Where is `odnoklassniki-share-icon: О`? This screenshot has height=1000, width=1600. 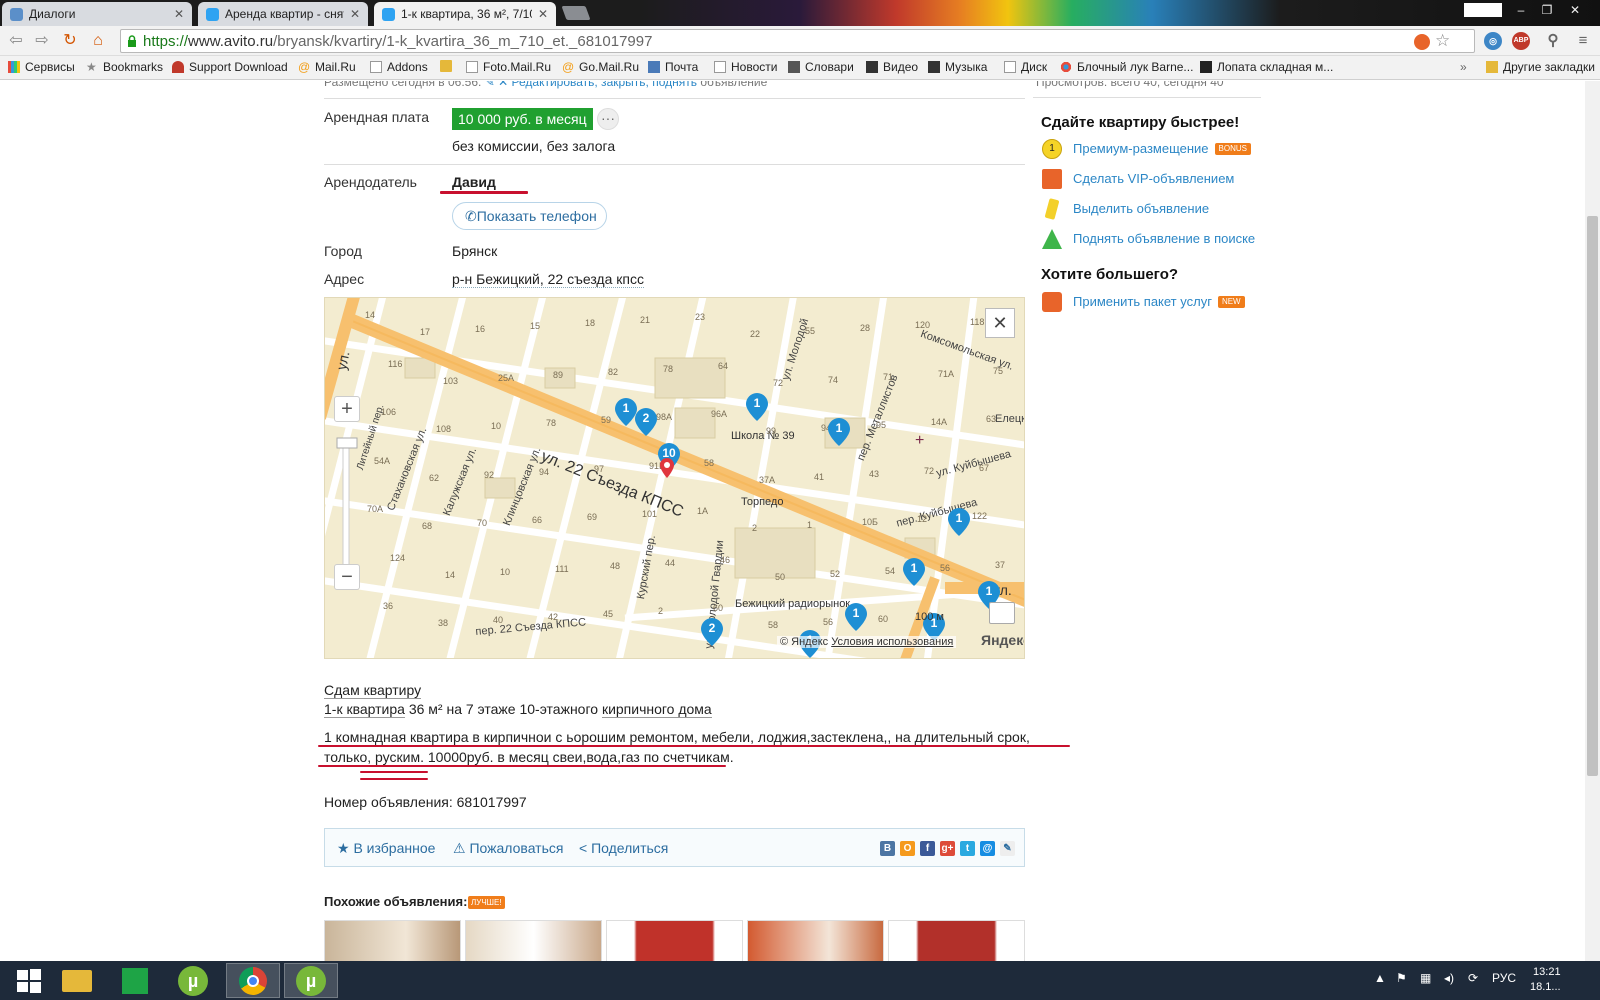
odnoklassniki-share-icon: О is located at coordinates (907, 848).